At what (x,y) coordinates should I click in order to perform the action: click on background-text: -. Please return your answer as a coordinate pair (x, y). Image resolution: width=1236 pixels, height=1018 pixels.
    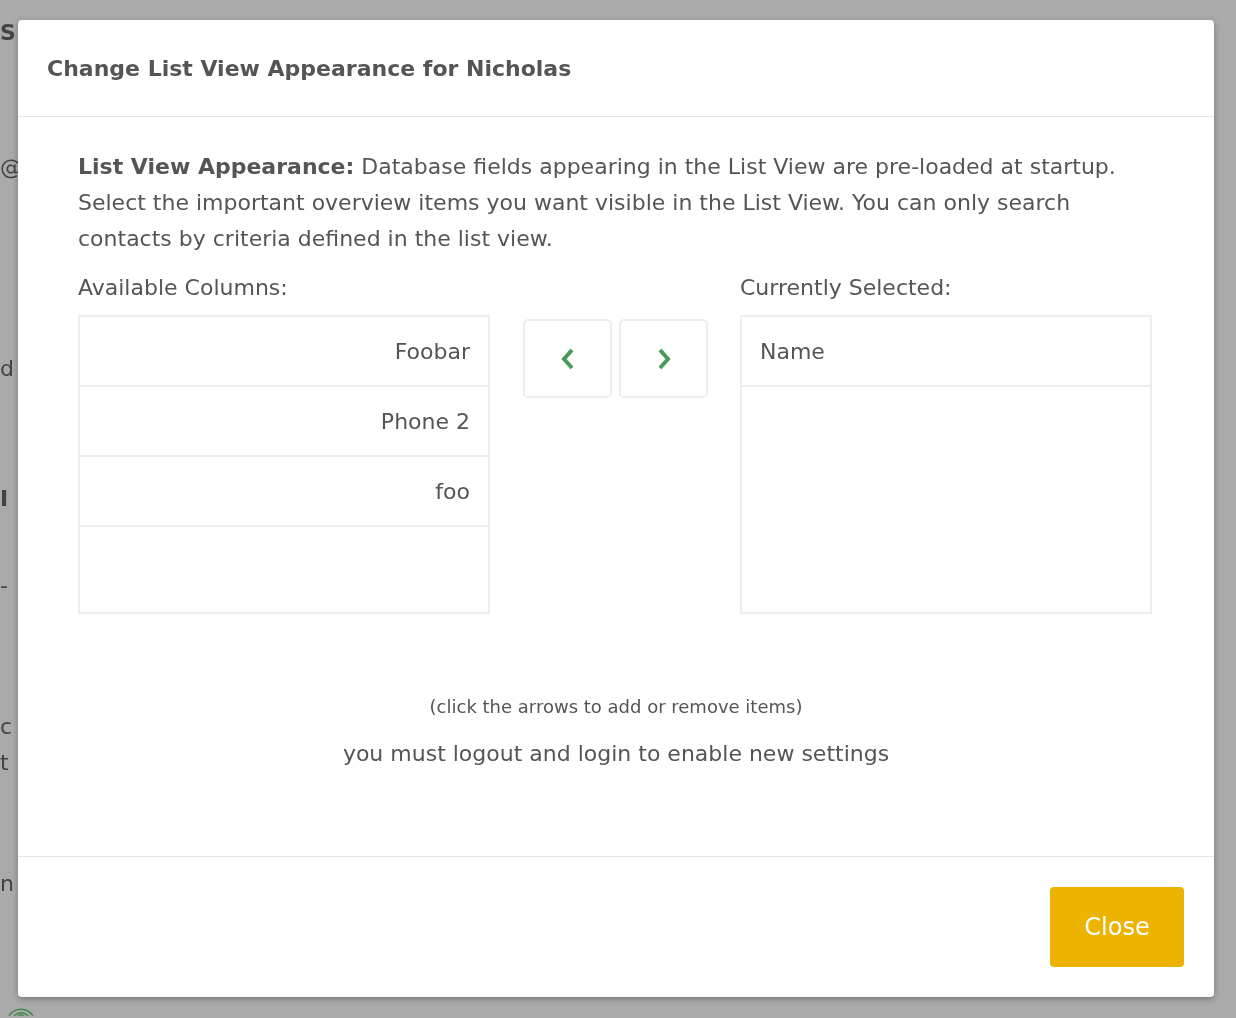
    Looking at the image, I should click on (4, 585).